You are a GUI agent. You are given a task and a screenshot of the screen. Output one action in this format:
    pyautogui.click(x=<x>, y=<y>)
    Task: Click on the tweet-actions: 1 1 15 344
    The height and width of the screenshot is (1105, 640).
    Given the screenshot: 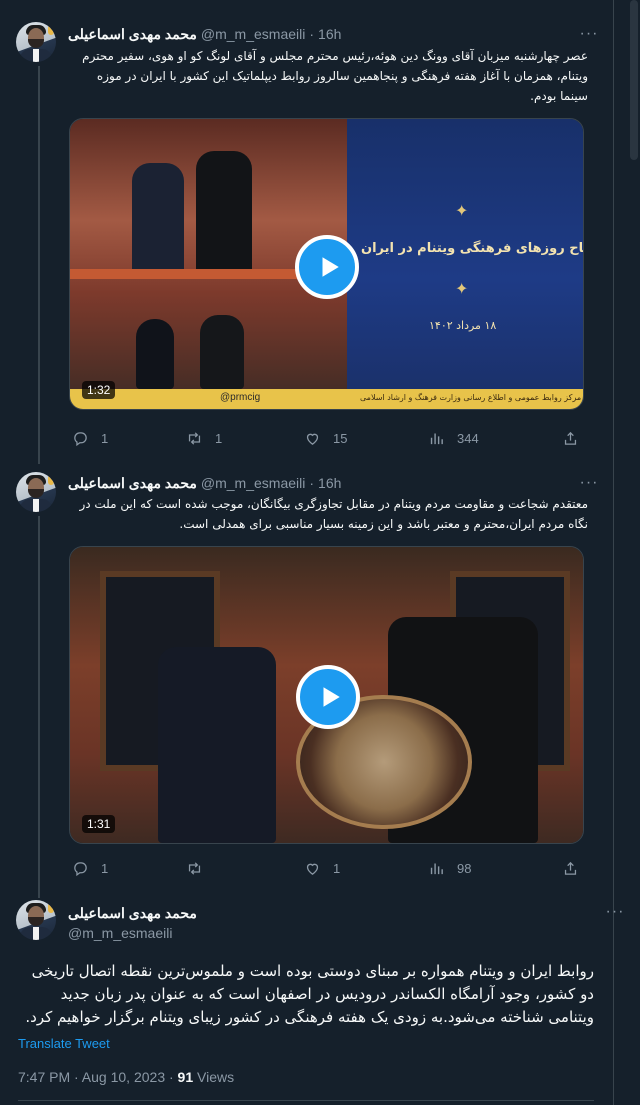 What is the action you would take?
    pyautogui.click(x=328, y=440)
    